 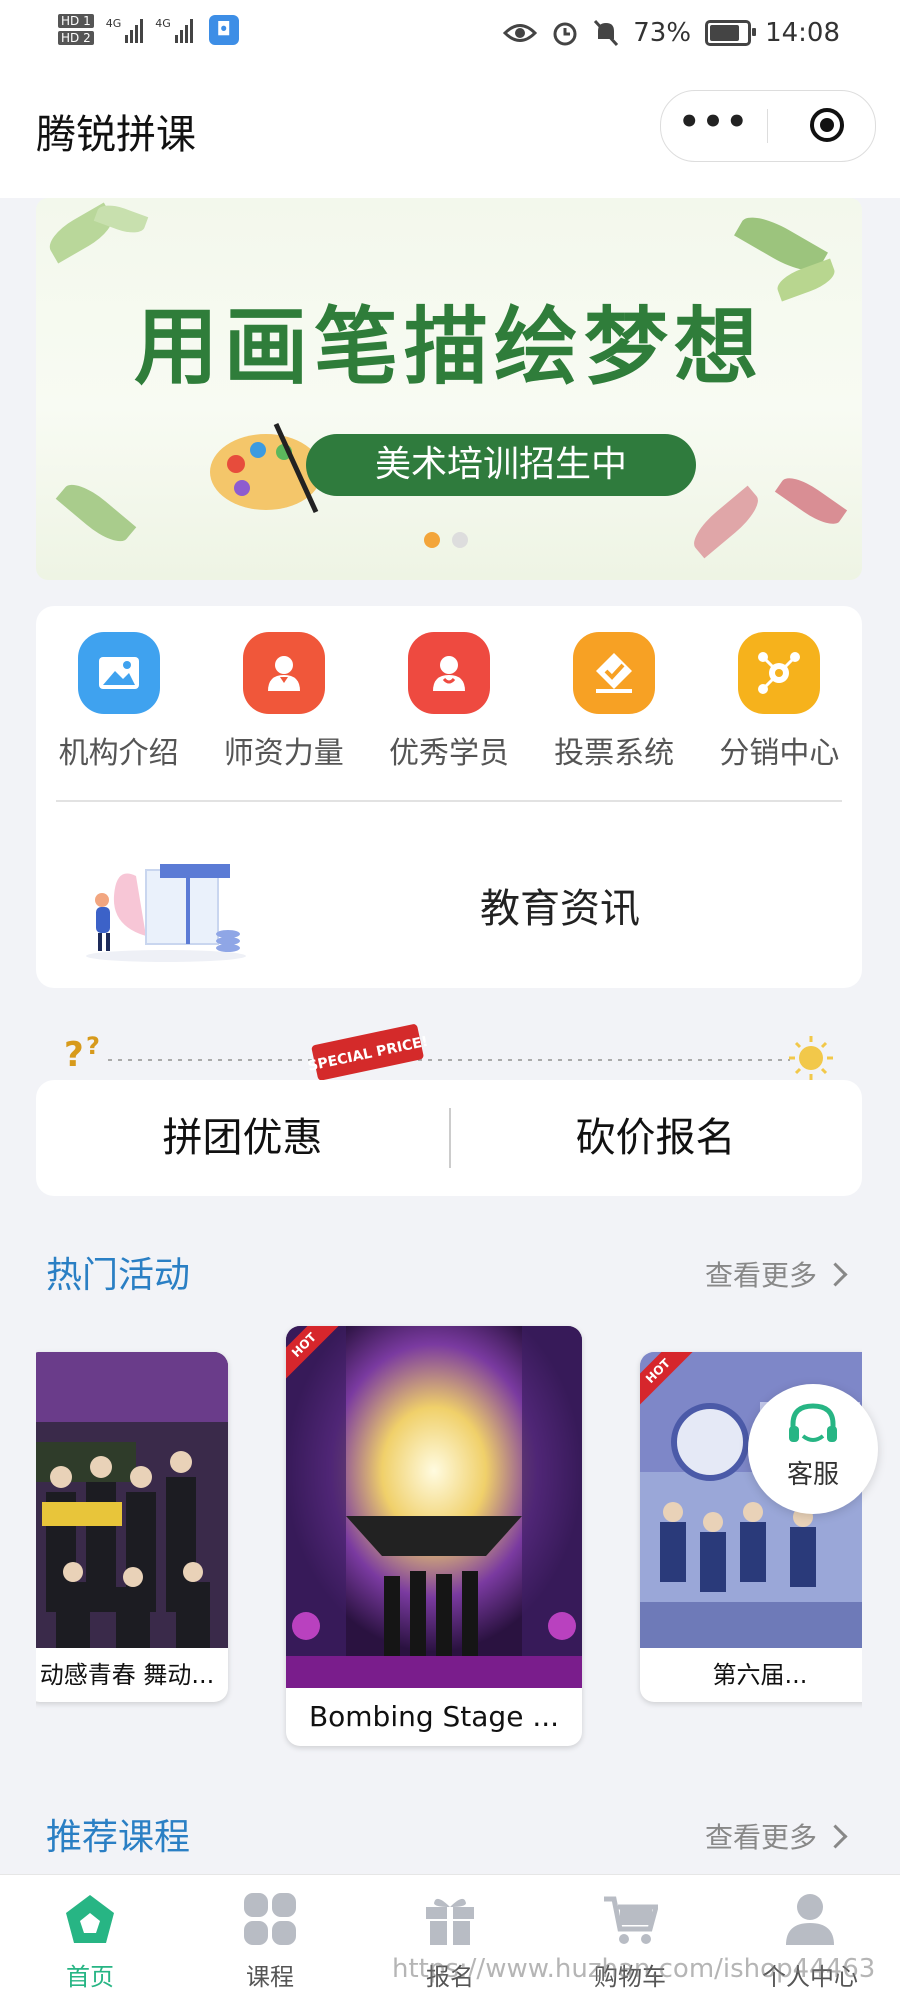 I want to click on tab-label: 课程, so click(x=270, y=1977).